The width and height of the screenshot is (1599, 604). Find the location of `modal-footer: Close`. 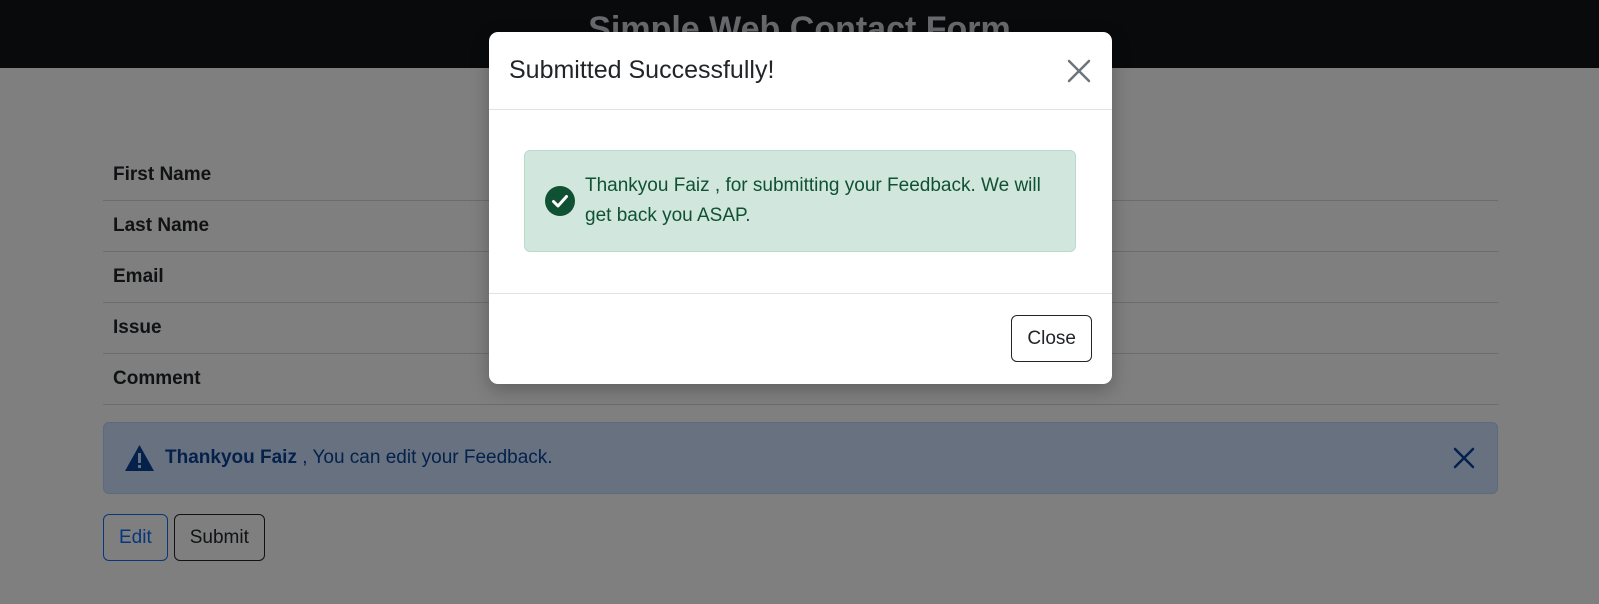

modal-footer: Close is located at coordinates (800, 338).